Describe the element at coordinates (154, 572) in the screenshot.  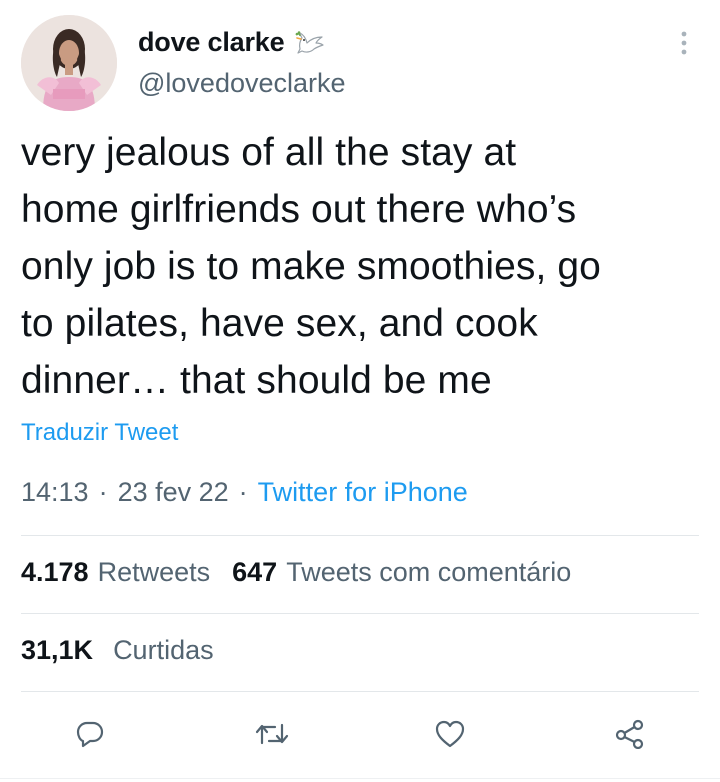
I see `retweets-label: Retweets` at that location.